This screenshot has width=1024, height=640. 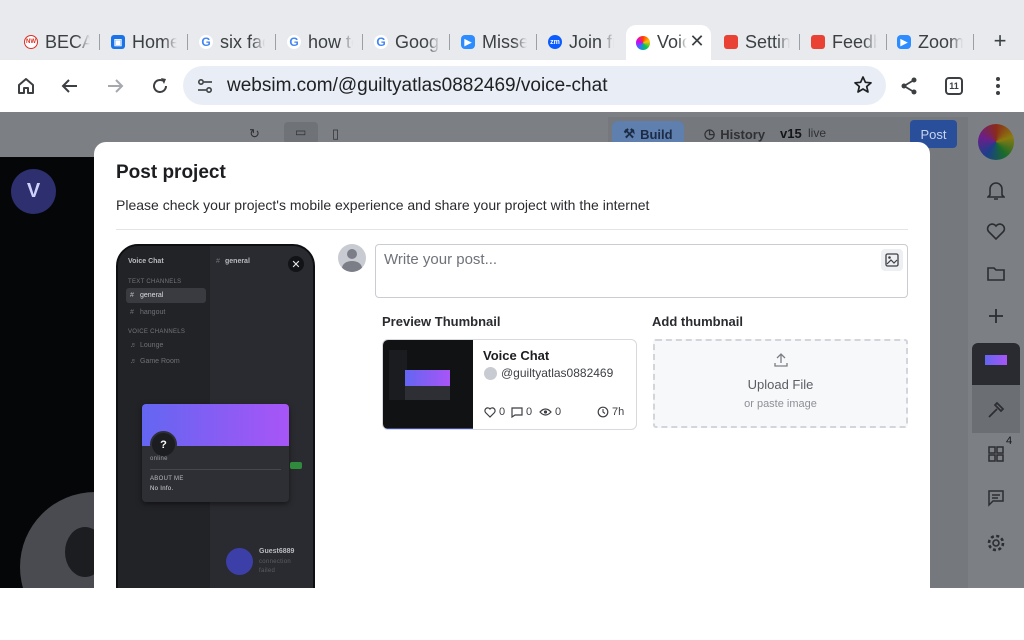 What do you see at coordinates (427, 393) in the screenshot?
I see `thumb-card-body` at bounding box center [427, 393].